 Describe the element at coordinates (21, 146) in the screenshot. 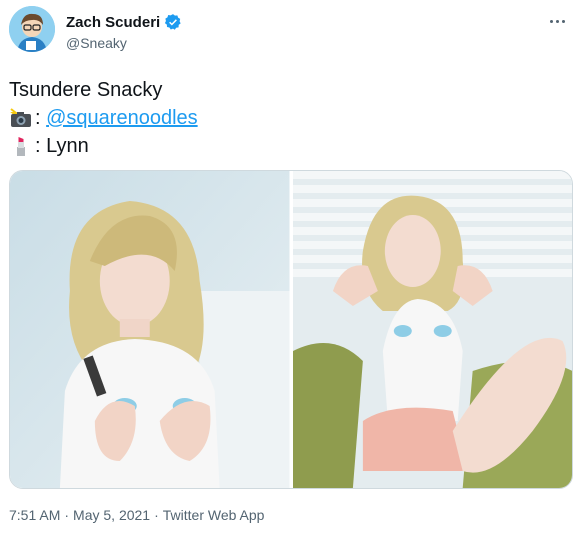

I see `lipstick-emoji` at that location.